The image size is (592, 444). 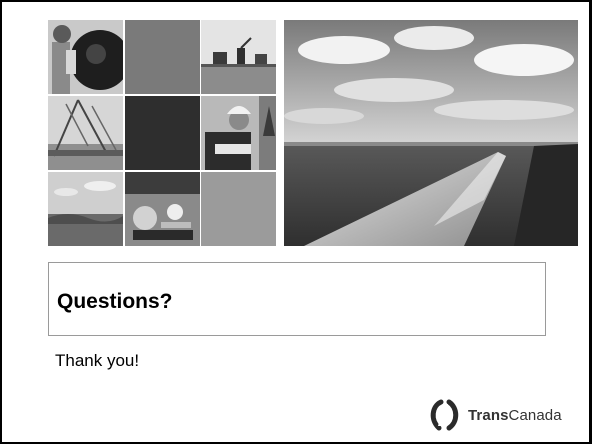 I want to click on tile-dark, so click(x=162, y=133).